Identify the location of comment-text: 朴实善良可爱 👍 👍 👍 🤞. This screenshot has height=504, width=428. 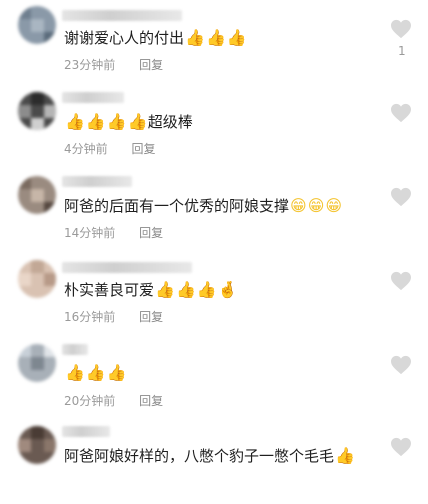
(151, 290).